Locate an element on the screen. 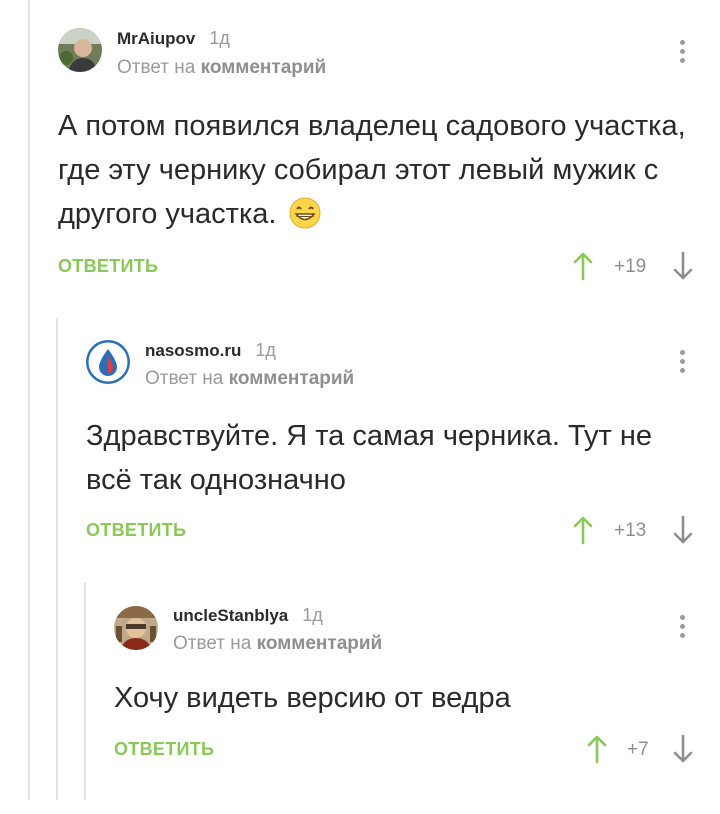 This screenshot has height=814, width=720. comment-author: uncleStanblya 1д is located at coordinates (248, 615).